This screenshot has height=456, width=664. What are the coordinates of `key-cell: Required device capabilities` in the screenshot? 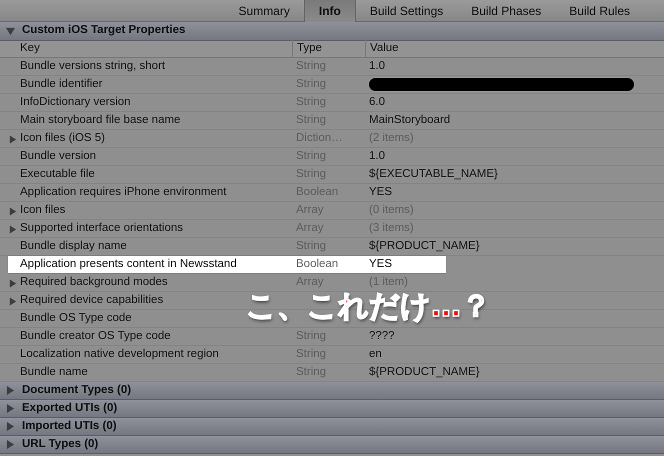 It's located at (92, 300).